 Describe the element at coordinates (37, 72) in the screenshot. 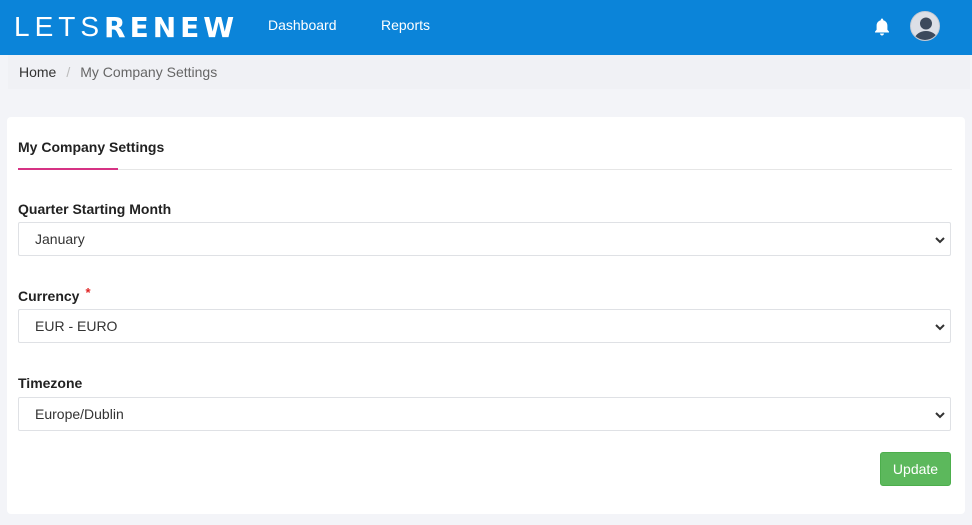

I see `breadcrumb-home-link: Home` at that location.